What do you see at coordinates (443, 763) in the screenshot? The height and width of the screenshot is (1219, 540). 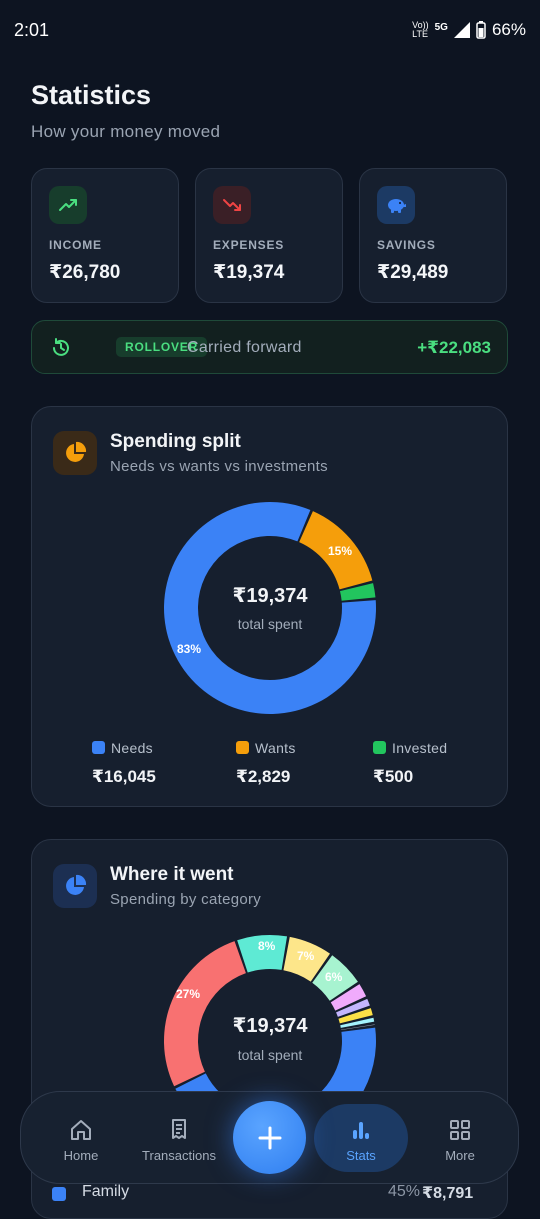 I see `legend-invested: Invested ₹500` at bounding box center [443, 763].